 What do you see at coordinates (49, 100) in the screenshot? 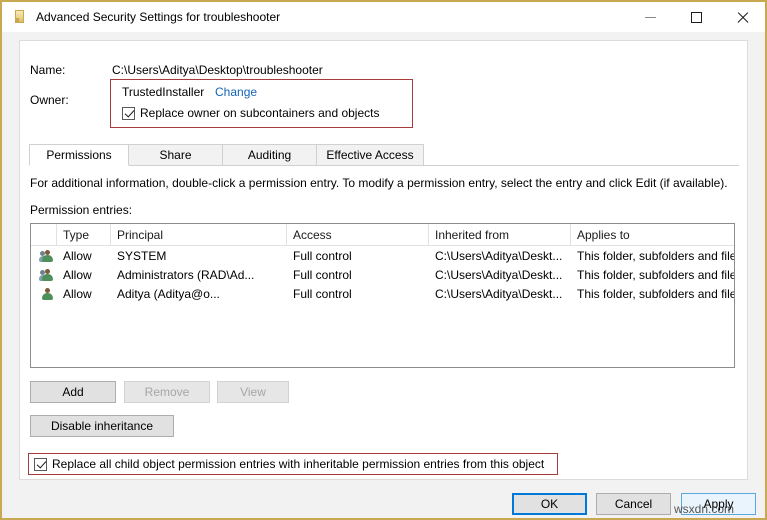
I see `owner-label: Owner:` at bounding box center [49, 100].